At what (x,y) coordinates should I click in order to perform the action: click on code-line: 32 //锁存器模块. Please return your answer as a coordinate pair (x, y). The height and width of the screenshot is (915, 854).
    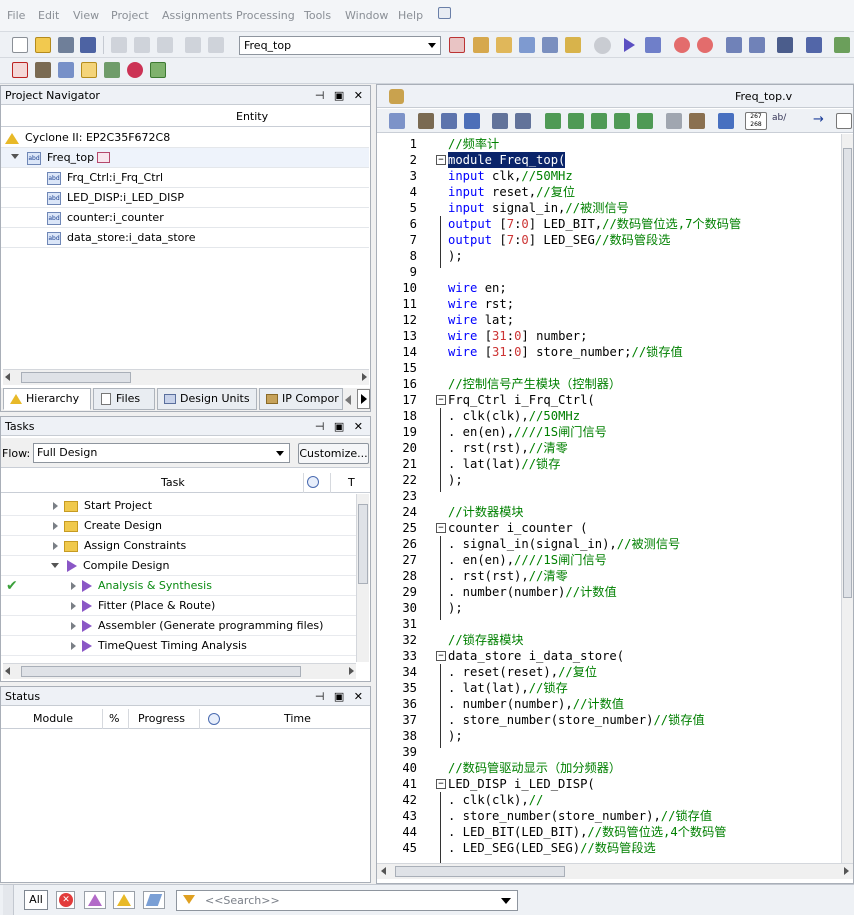
    Looking at the image, I should click on (609, 640).